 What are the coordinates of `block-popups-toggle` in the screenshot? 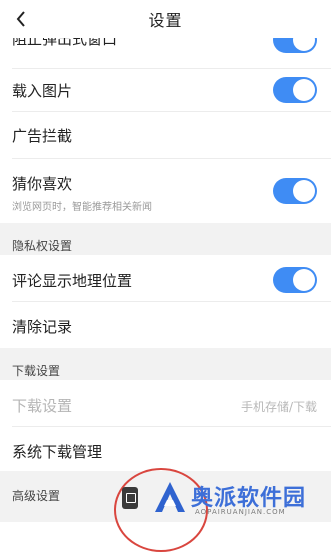 It's located at (295, 45).